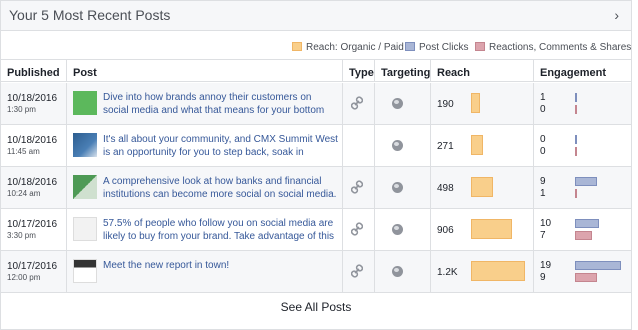 This screenshot has height=330, width=638. What do you see at coordinates (403, 71) in the screenshot?
I see `column-header-targeting: Targeting` at bounding box center [403, 71].